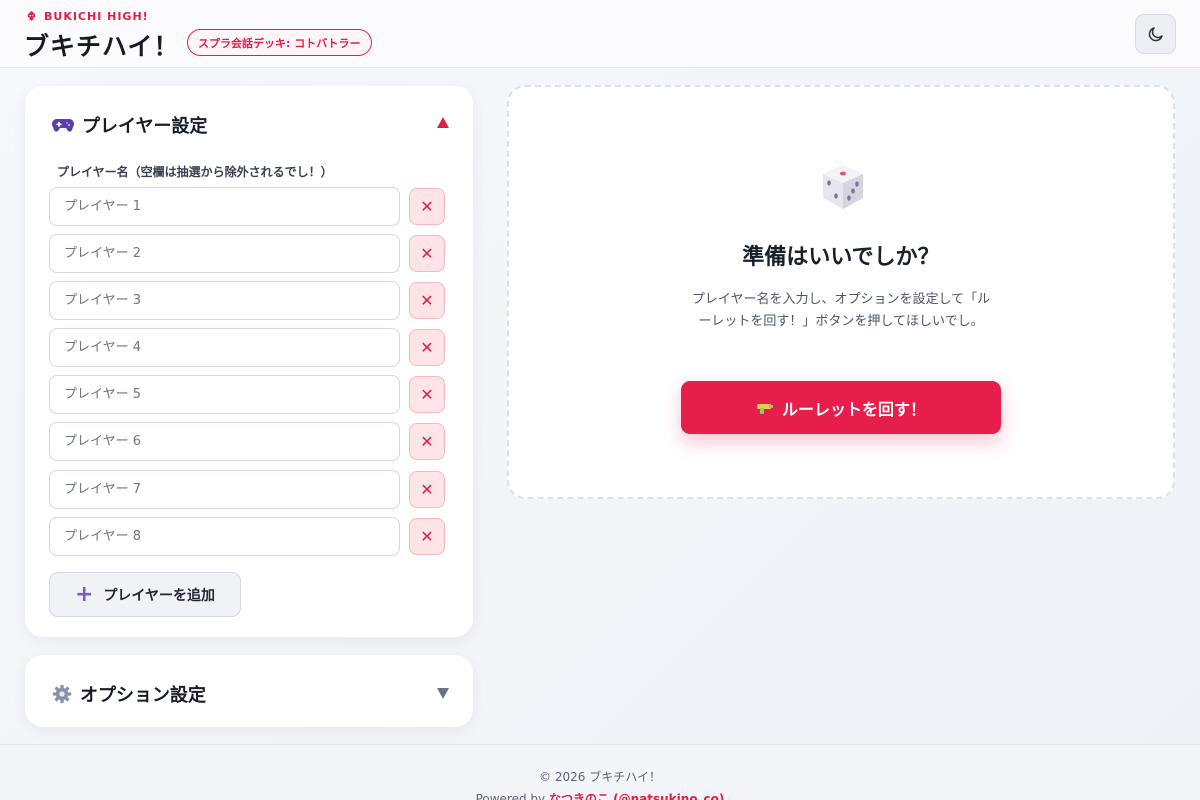  I want to click on spin-roulette-button: ルーレットを回す！, so click(841, 407).